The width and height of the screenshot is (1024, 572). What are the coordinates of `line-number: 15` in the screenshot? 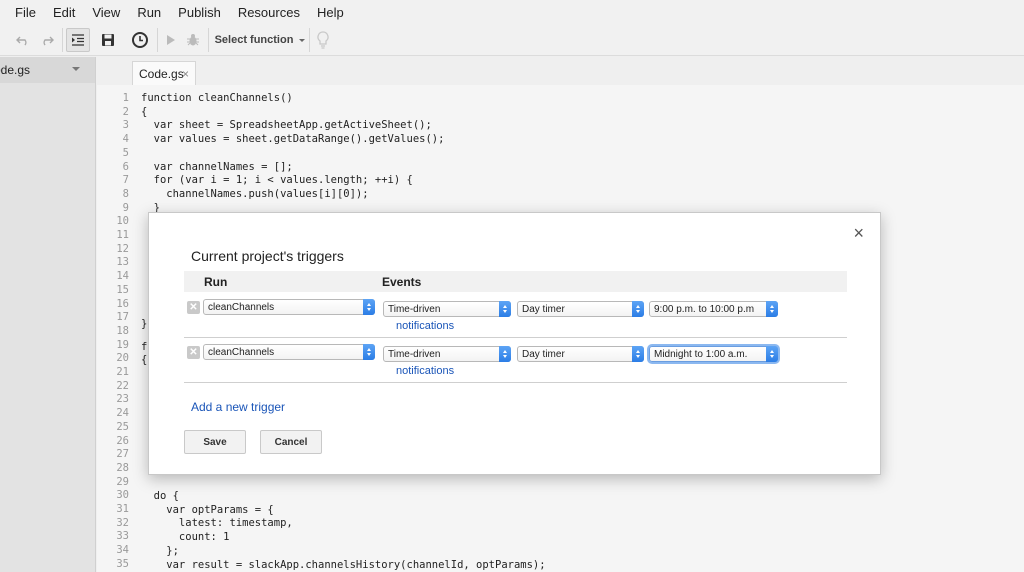 It's located at (122, 289).